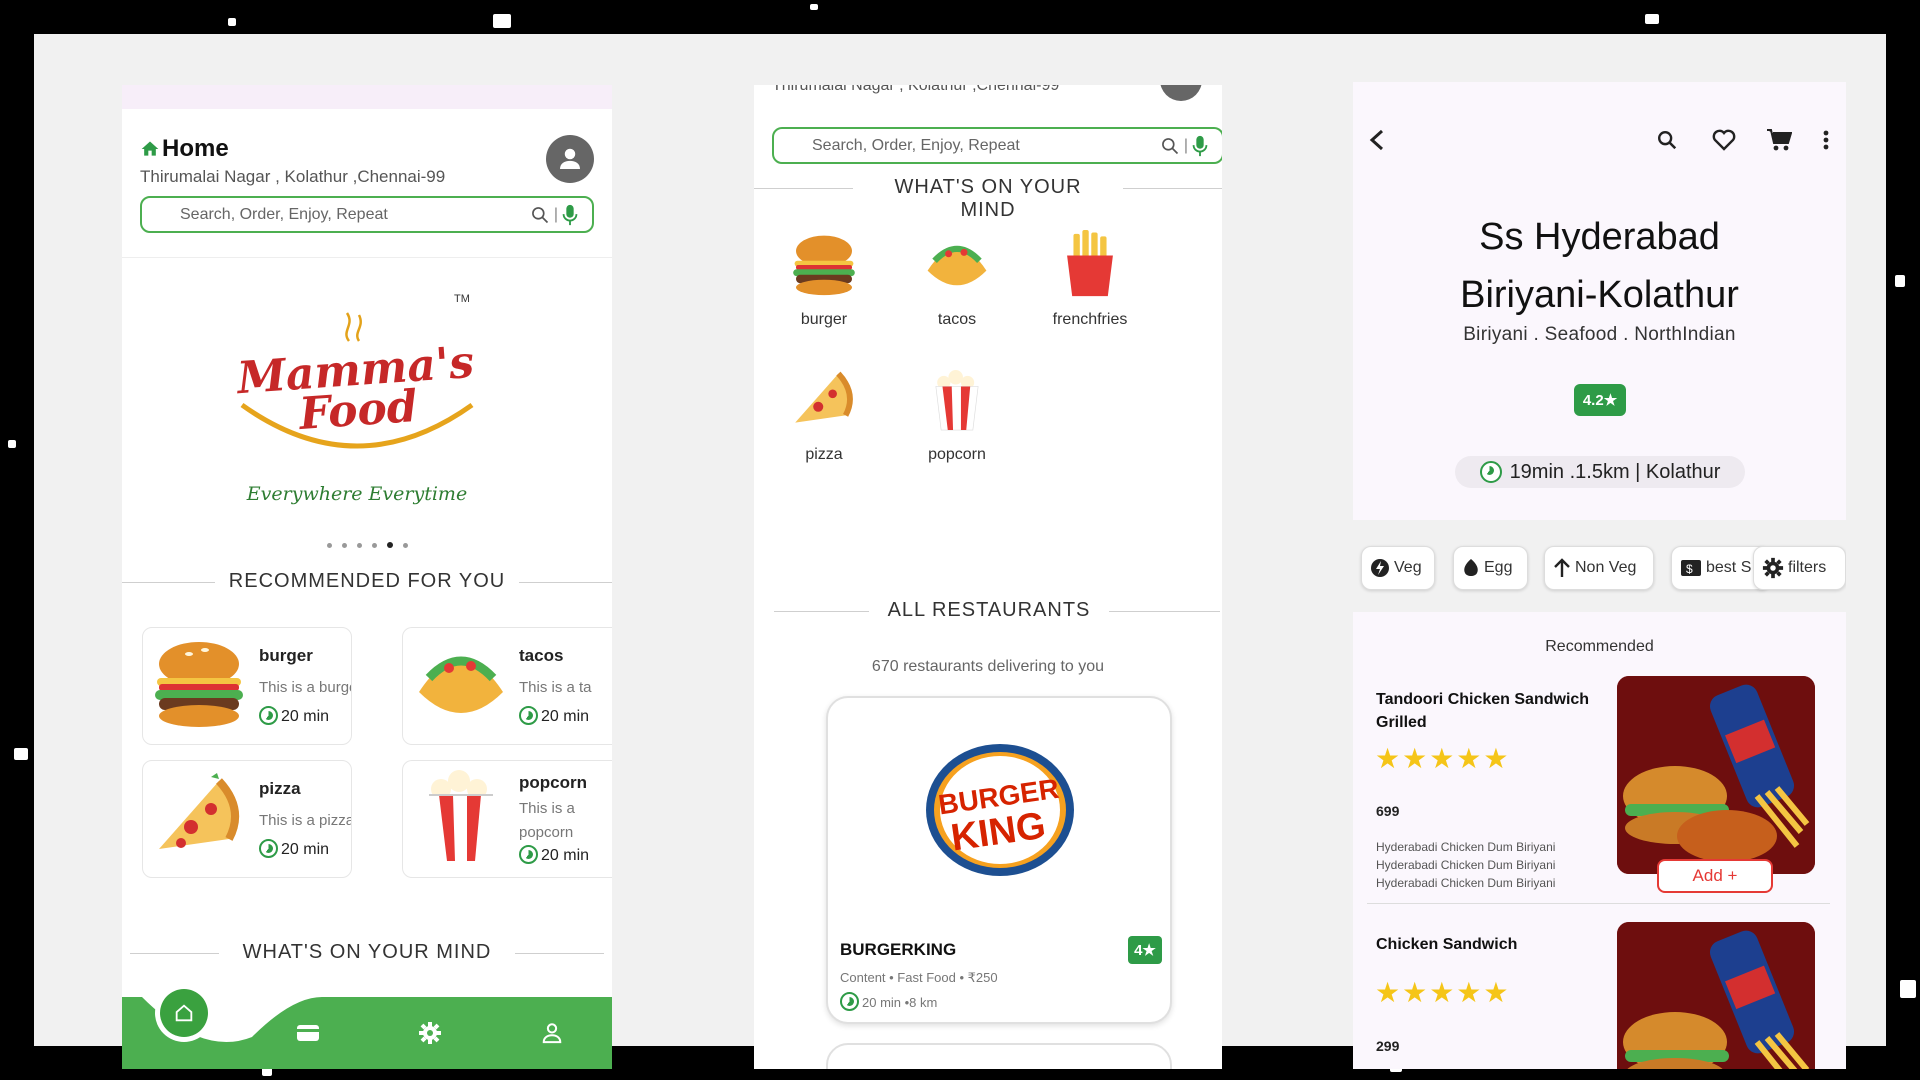 The image size is (1920, 1080). What do you see at coordinates (247, 686) in the screenshot?
I see `recommended-card-burger: burger This is a burger 20 min` at bounding box center [247, 686].